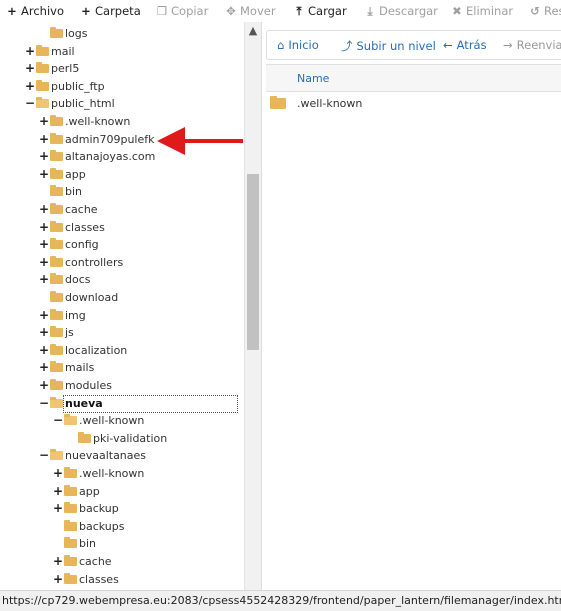  What do you see at coordinates (122, 420) in the screenshot?
I see `tree-item: − .well-known` at bounding box center [122, 420].